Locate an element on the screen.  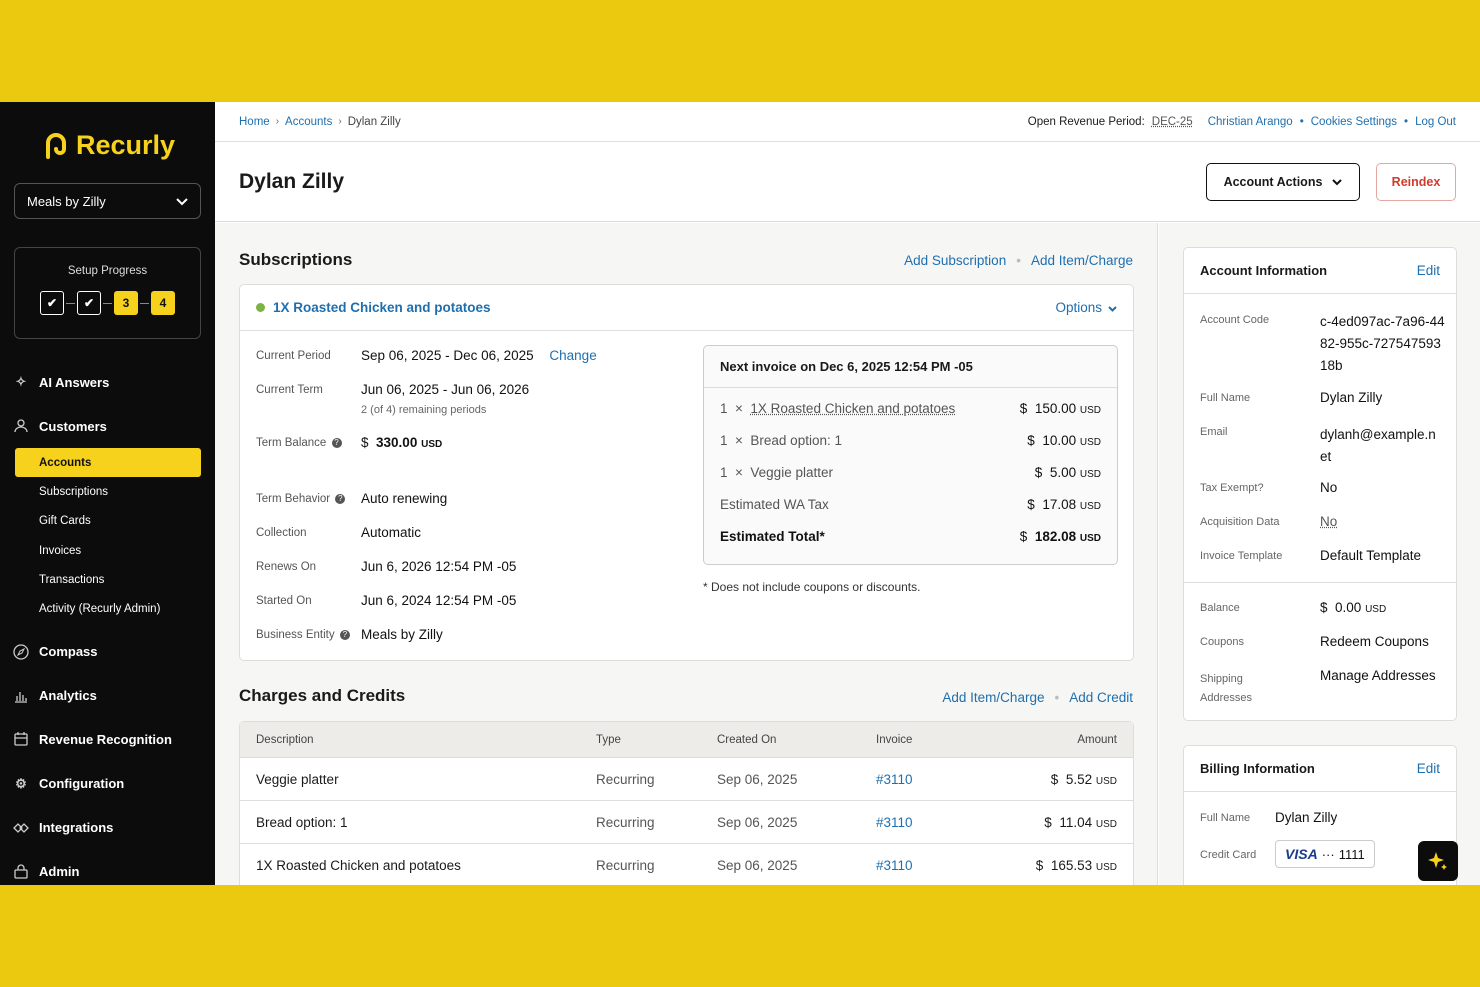
col-amount: Amount is located at coordinates (1069, 740).